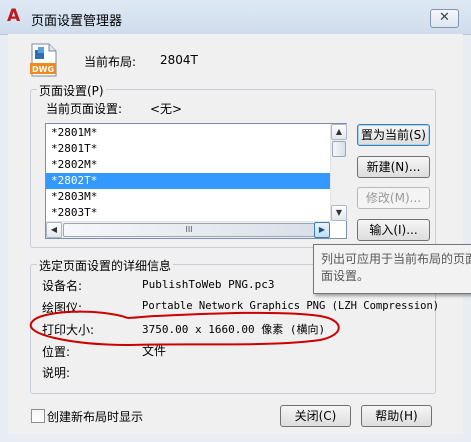  What do you see at coordinates (105, 265) in the screenshot?
I see `details-group-title: 选定页面设置的详细信息` at bounding box center [105, 265].